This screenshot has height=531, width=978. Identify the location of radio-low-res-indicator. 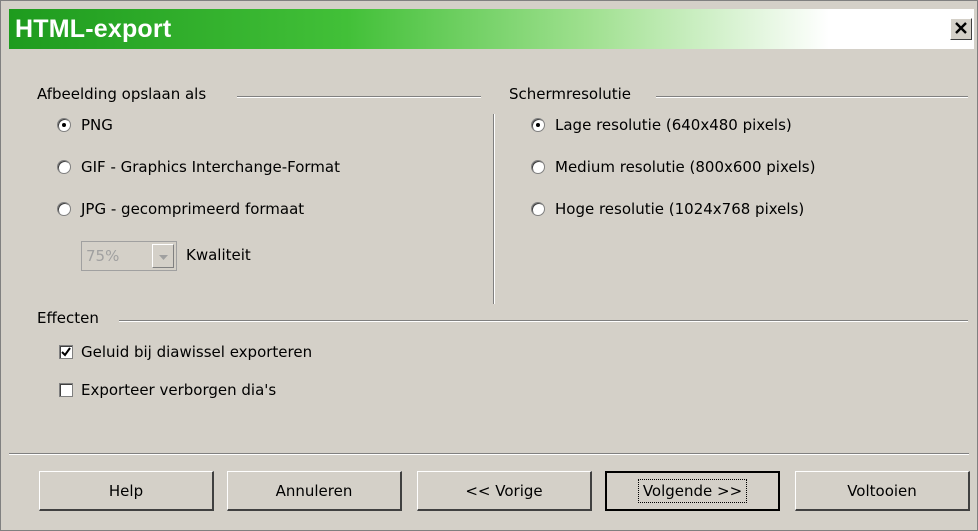
(538, 125).